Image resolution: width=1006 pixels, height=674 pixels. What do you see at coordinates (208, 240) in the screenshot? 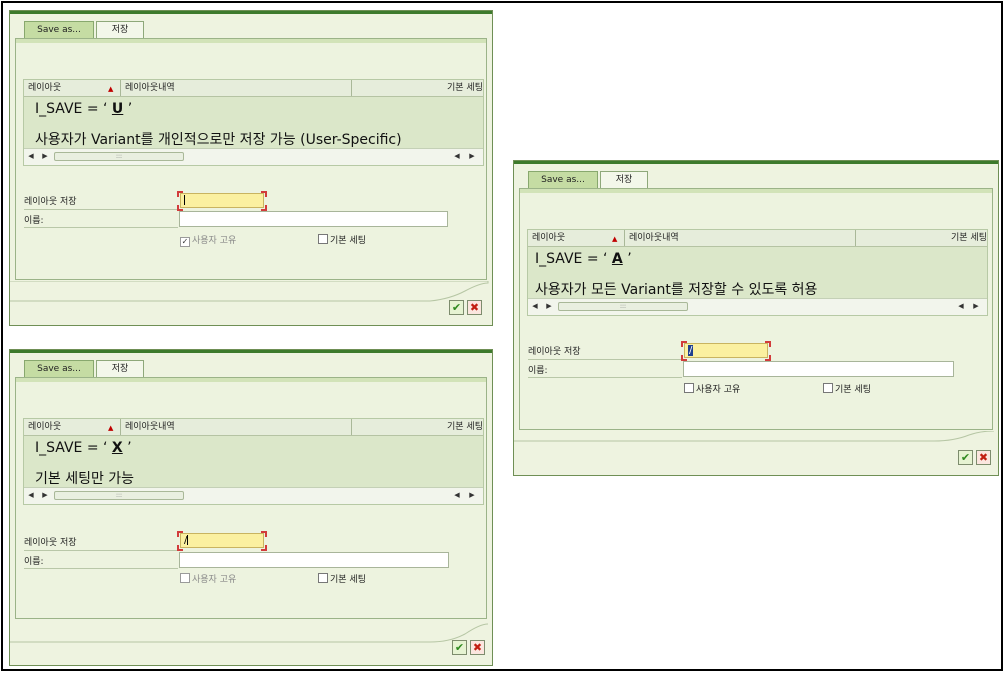
I see `user-specific-checkbox: ✓ 사용자 고유` at bounding box center [208, 240].